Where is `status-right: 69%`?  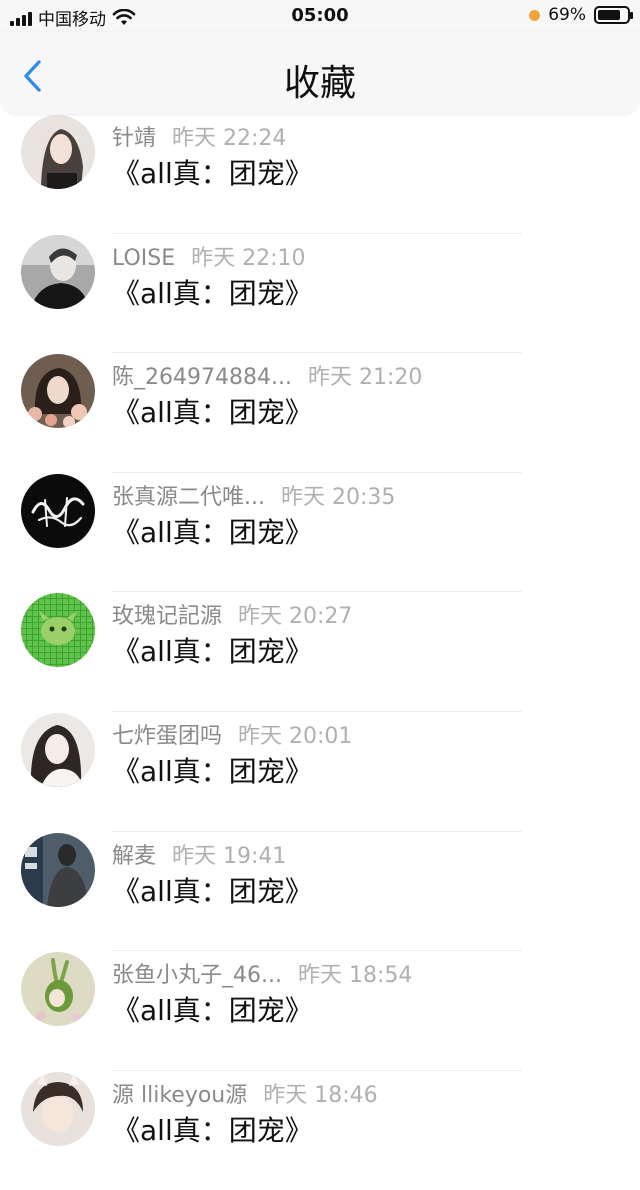 status-right: 69% is located at coordinates (581, 15).